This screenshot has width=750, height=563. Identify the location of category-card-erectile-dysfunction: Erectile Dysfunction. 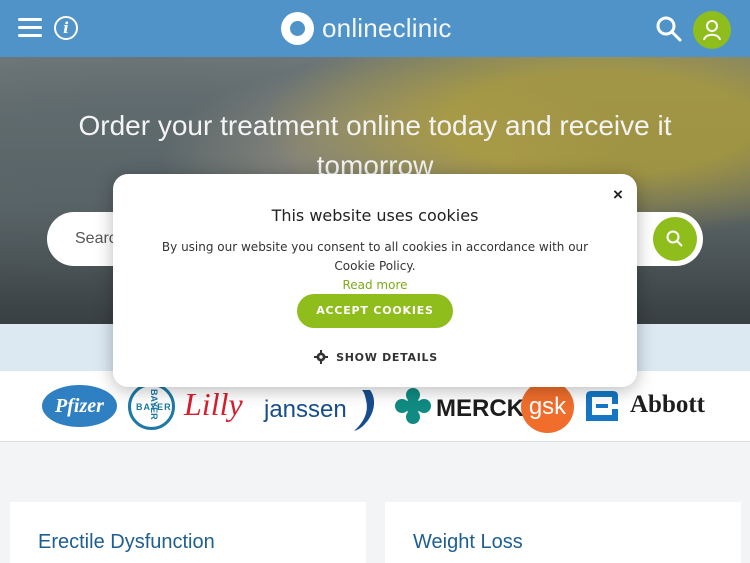
(188, 532).